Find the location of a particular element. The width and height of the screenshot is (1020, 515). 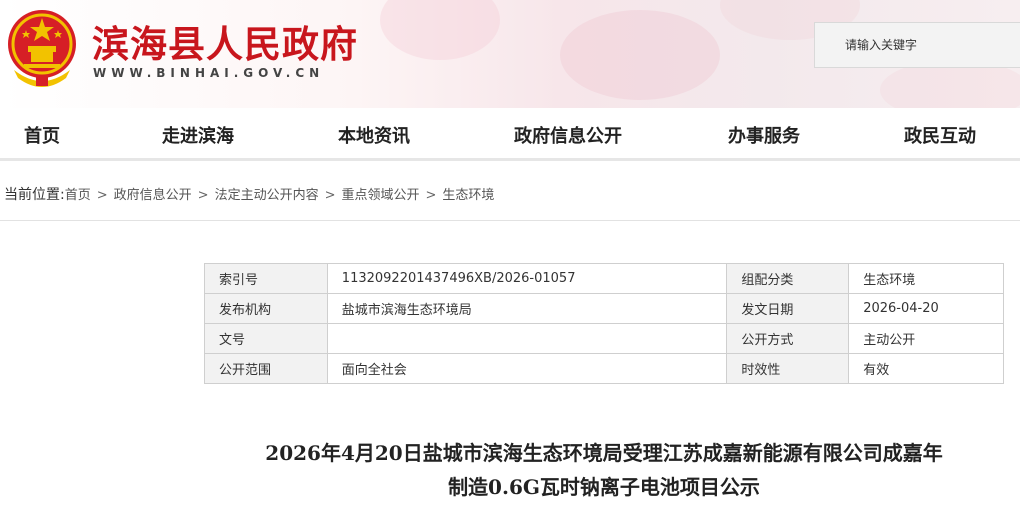

field-label: 时效性 is located at coordinates (788, 368).